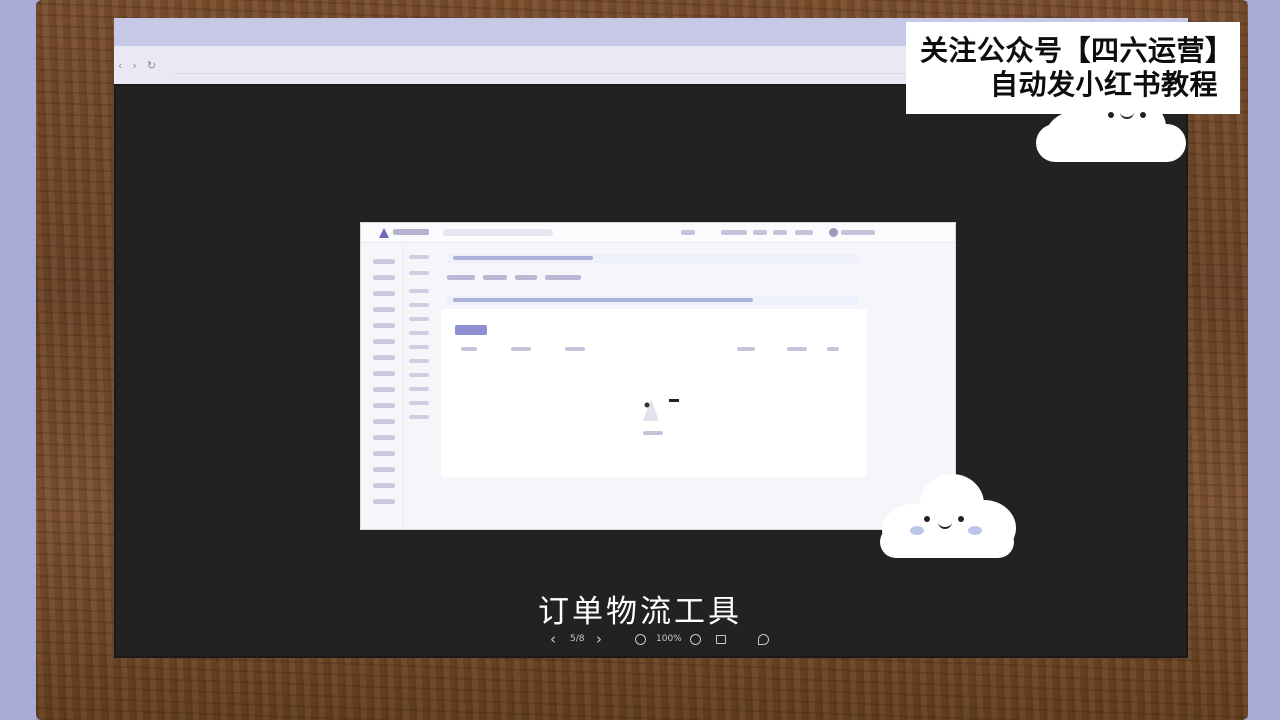  I want to click on back-icon: ‹, so click(120, 65).